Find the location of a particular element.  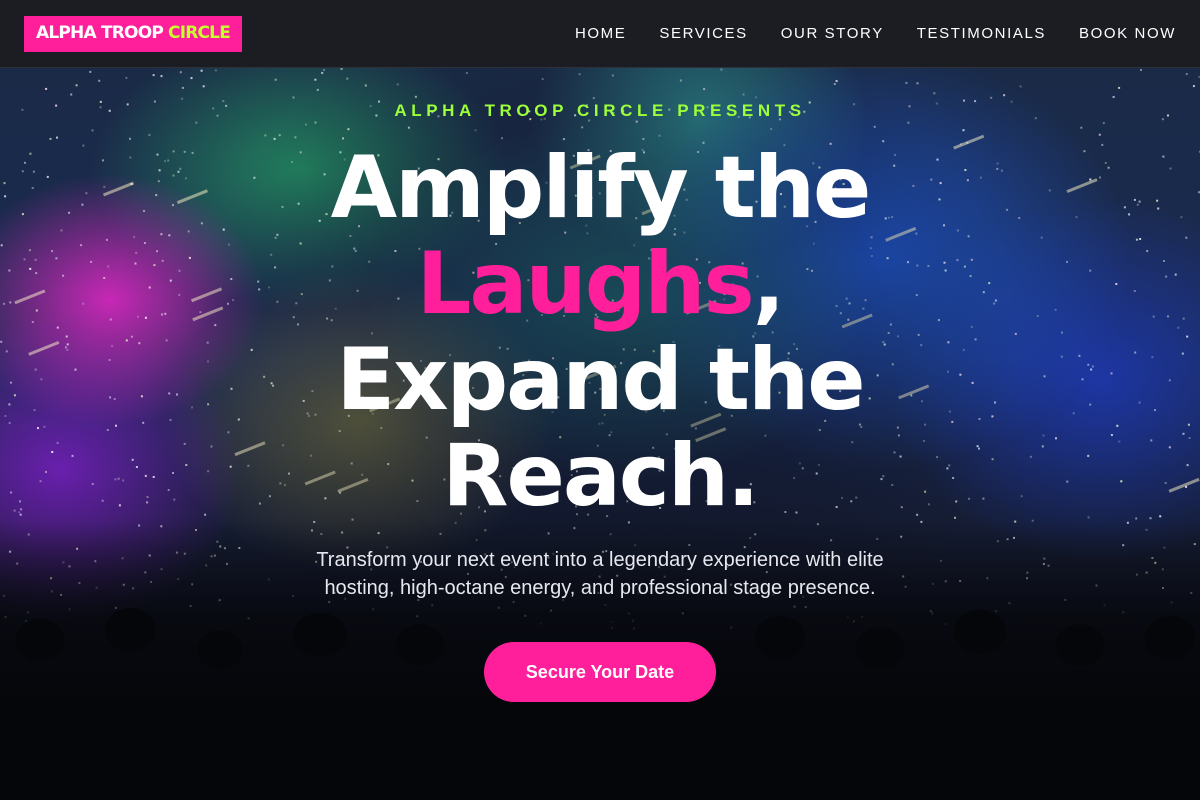

headline-line-1: Amplify the is located at coordinates (601, 188).